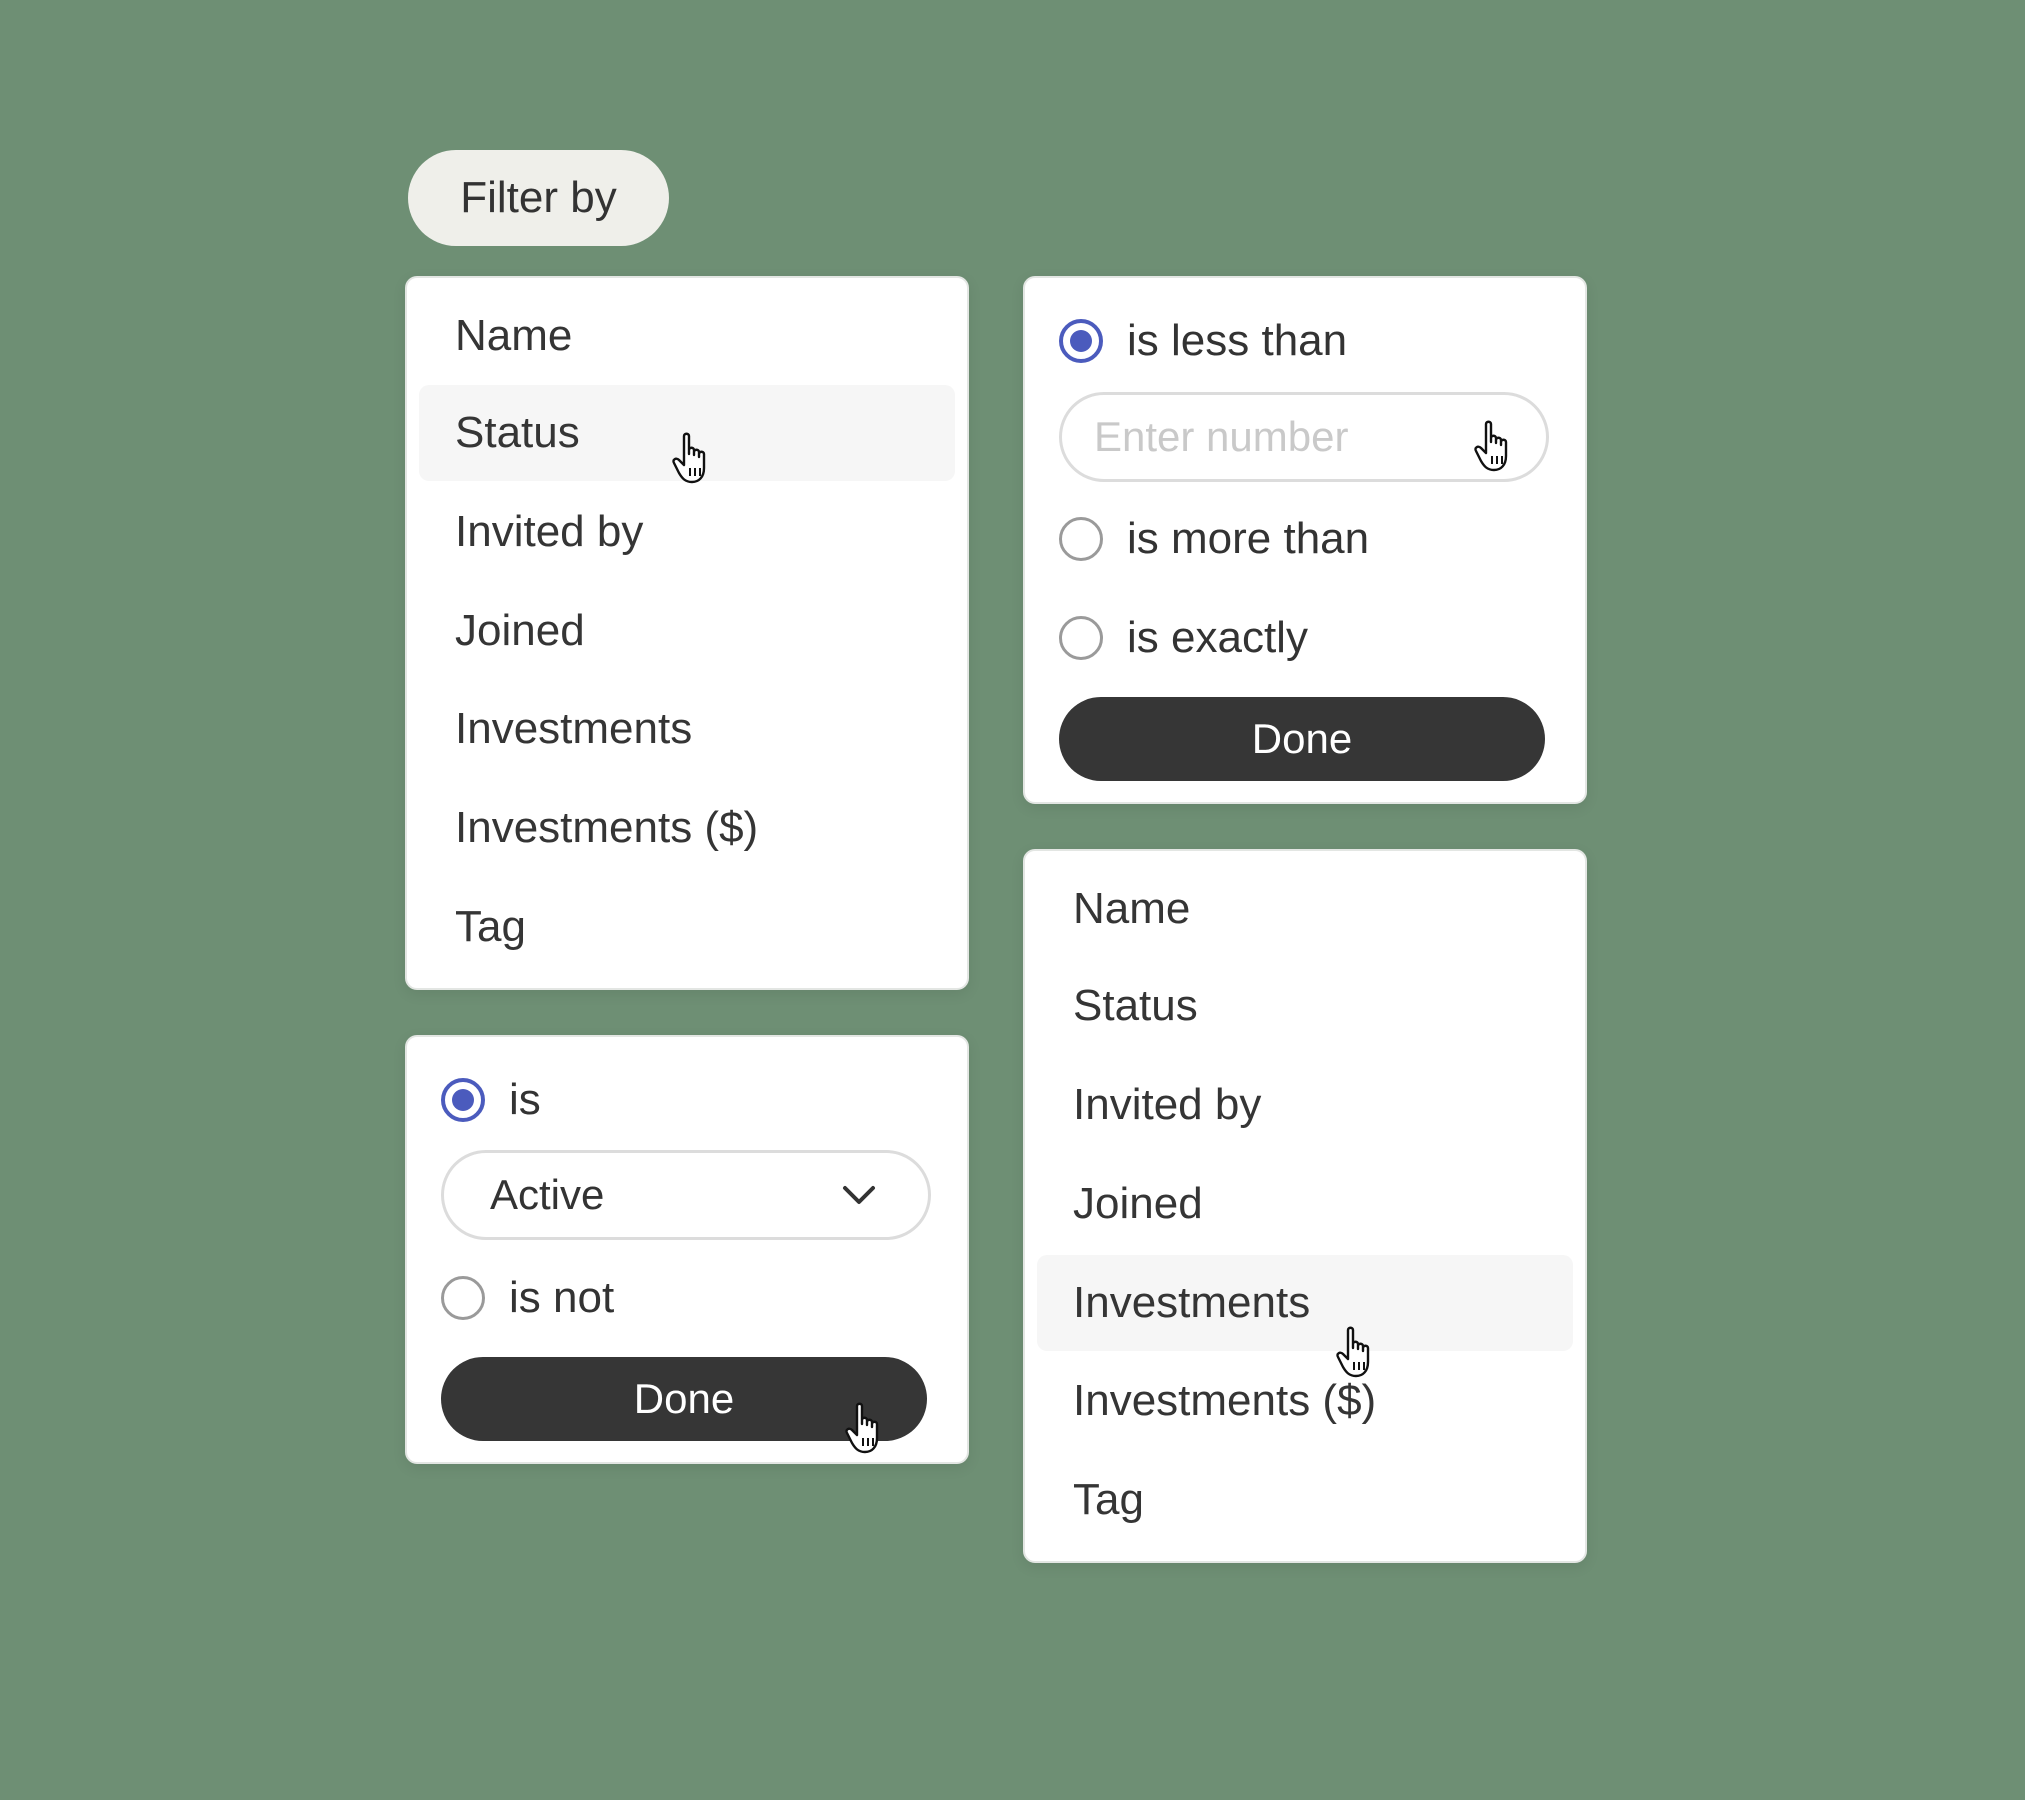  Describe the element at coordinates (525, 1099) in the screenshot. I see `option-label: is` at that location.